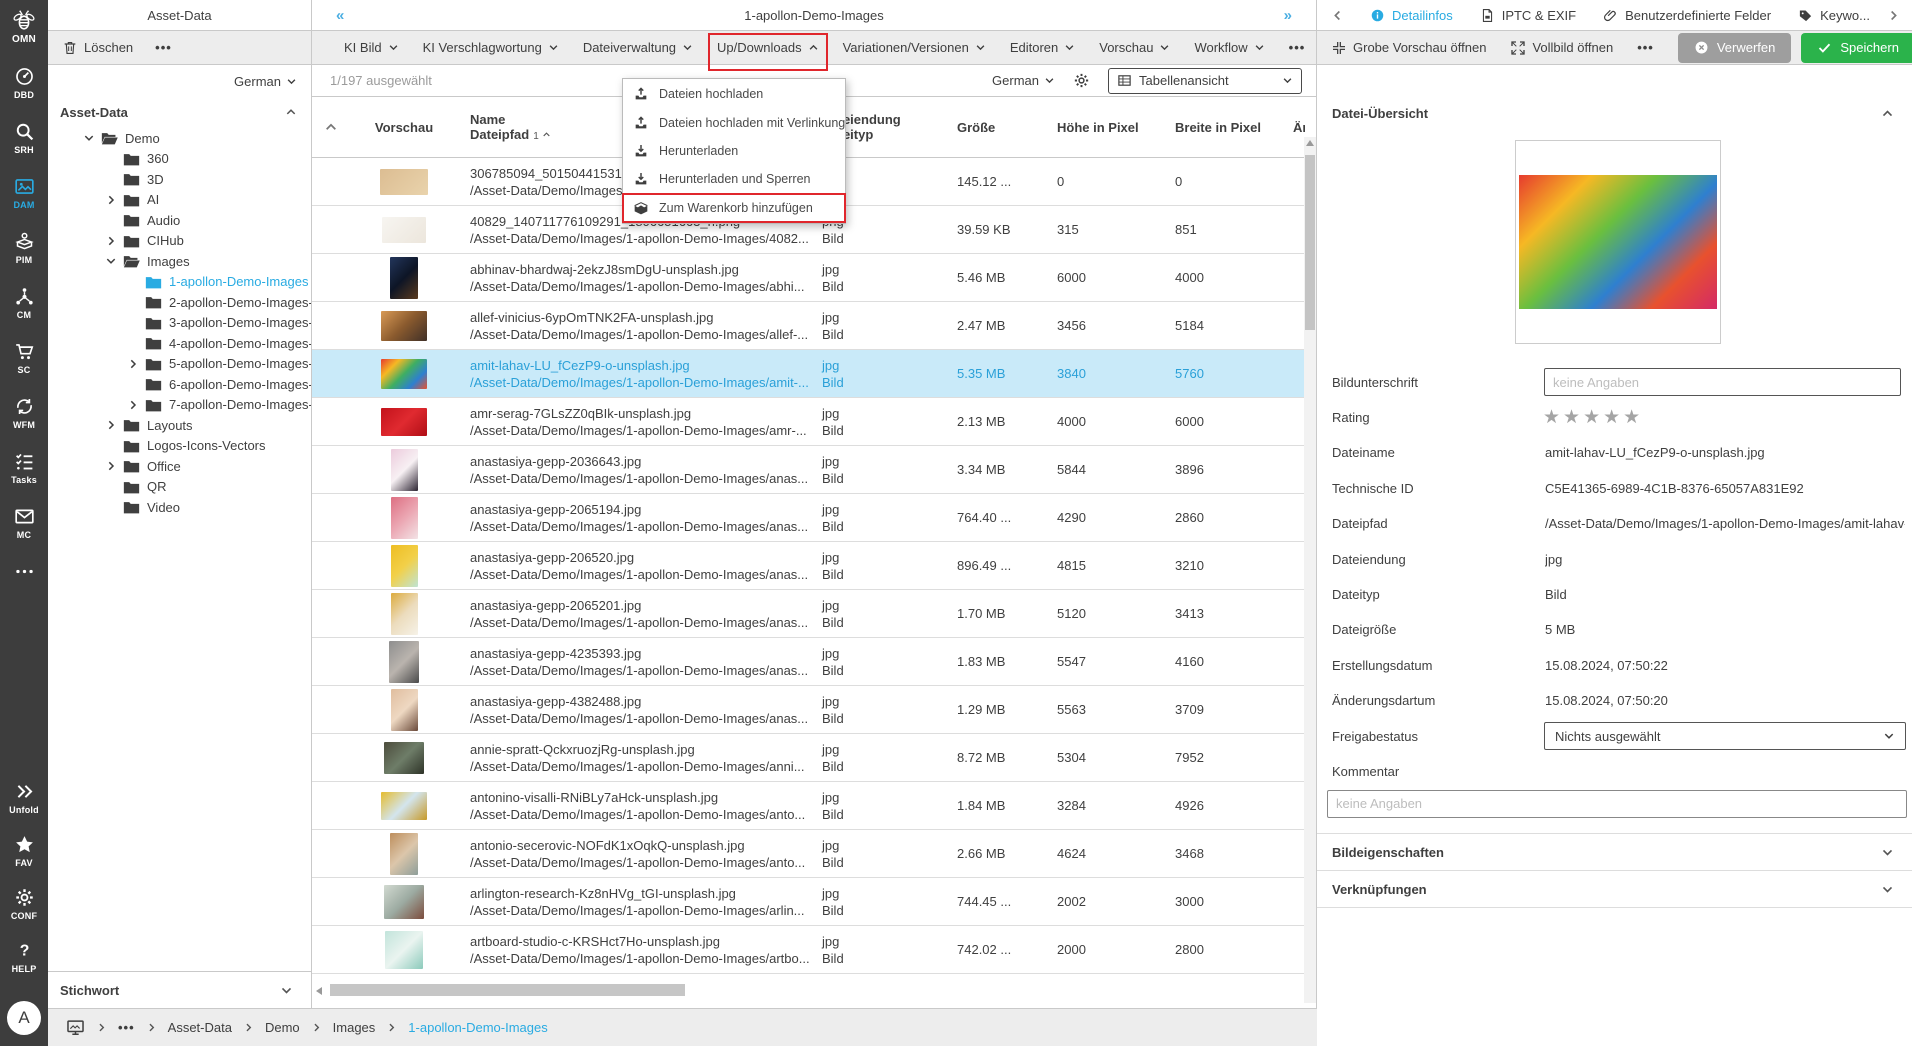 Image resolution: width=1912 pixels, height=1046 pixels. What do you see at coordinates (1205, 80) in the screenshot?
I see `view-mode-select: Tabellenansicht` at bounding box center [1205, 80].